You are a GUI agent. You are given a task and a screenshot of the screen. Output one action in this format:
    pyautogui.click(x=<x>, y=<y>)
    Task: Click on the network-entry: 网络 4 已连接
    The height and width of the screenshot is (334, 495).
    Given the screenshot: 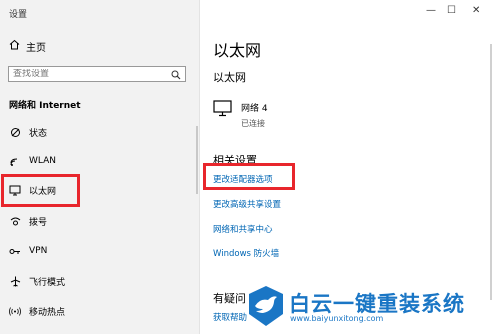 What is the action you would take?
    pyautogui.click(x=240, y=114)
    